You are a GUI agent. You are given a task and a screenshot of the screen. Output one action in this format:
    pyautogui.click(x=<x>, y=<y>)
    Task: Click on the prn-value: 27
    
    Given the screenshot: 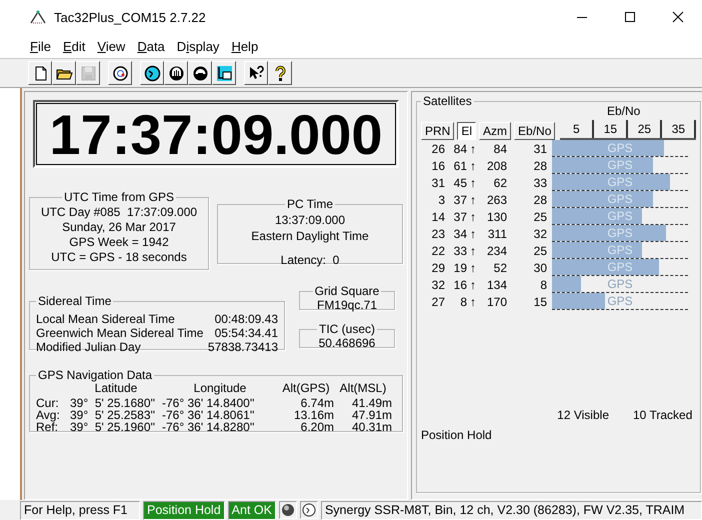 What is the action you would take?
    pyautogui.click(x=437, y=301)
    